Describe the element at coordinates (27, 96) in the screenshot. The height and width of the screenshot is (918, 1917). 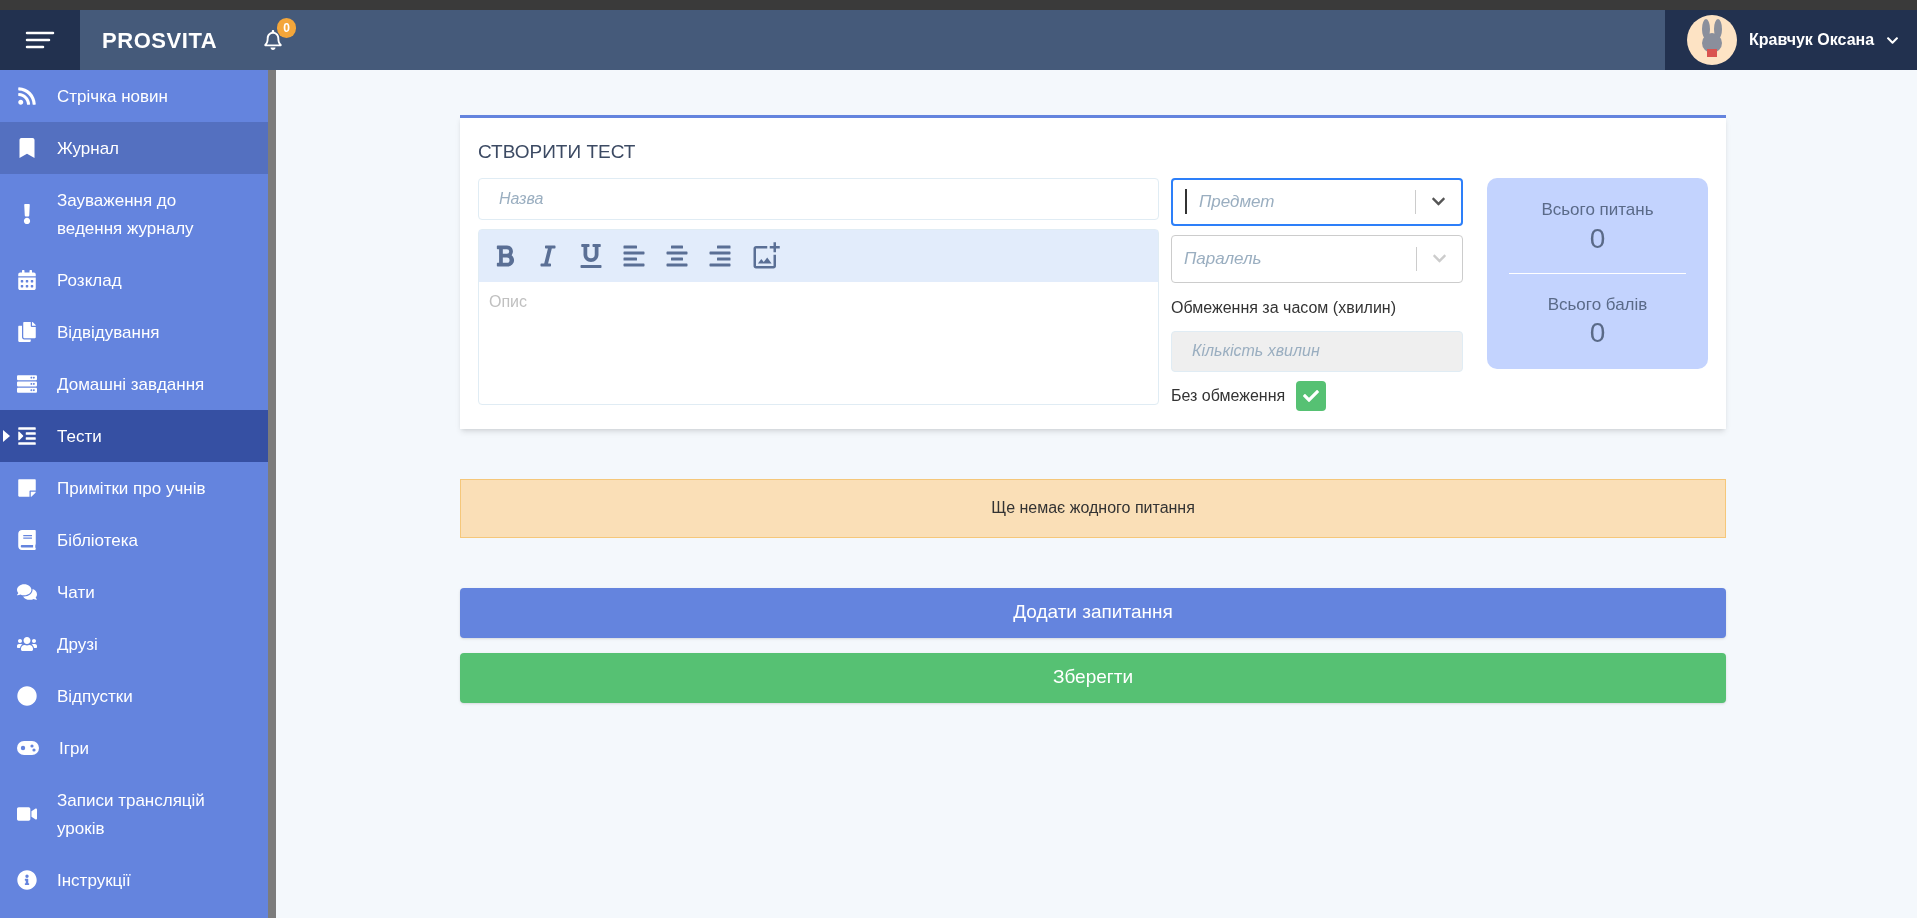
I see `rss-icon` at that location.